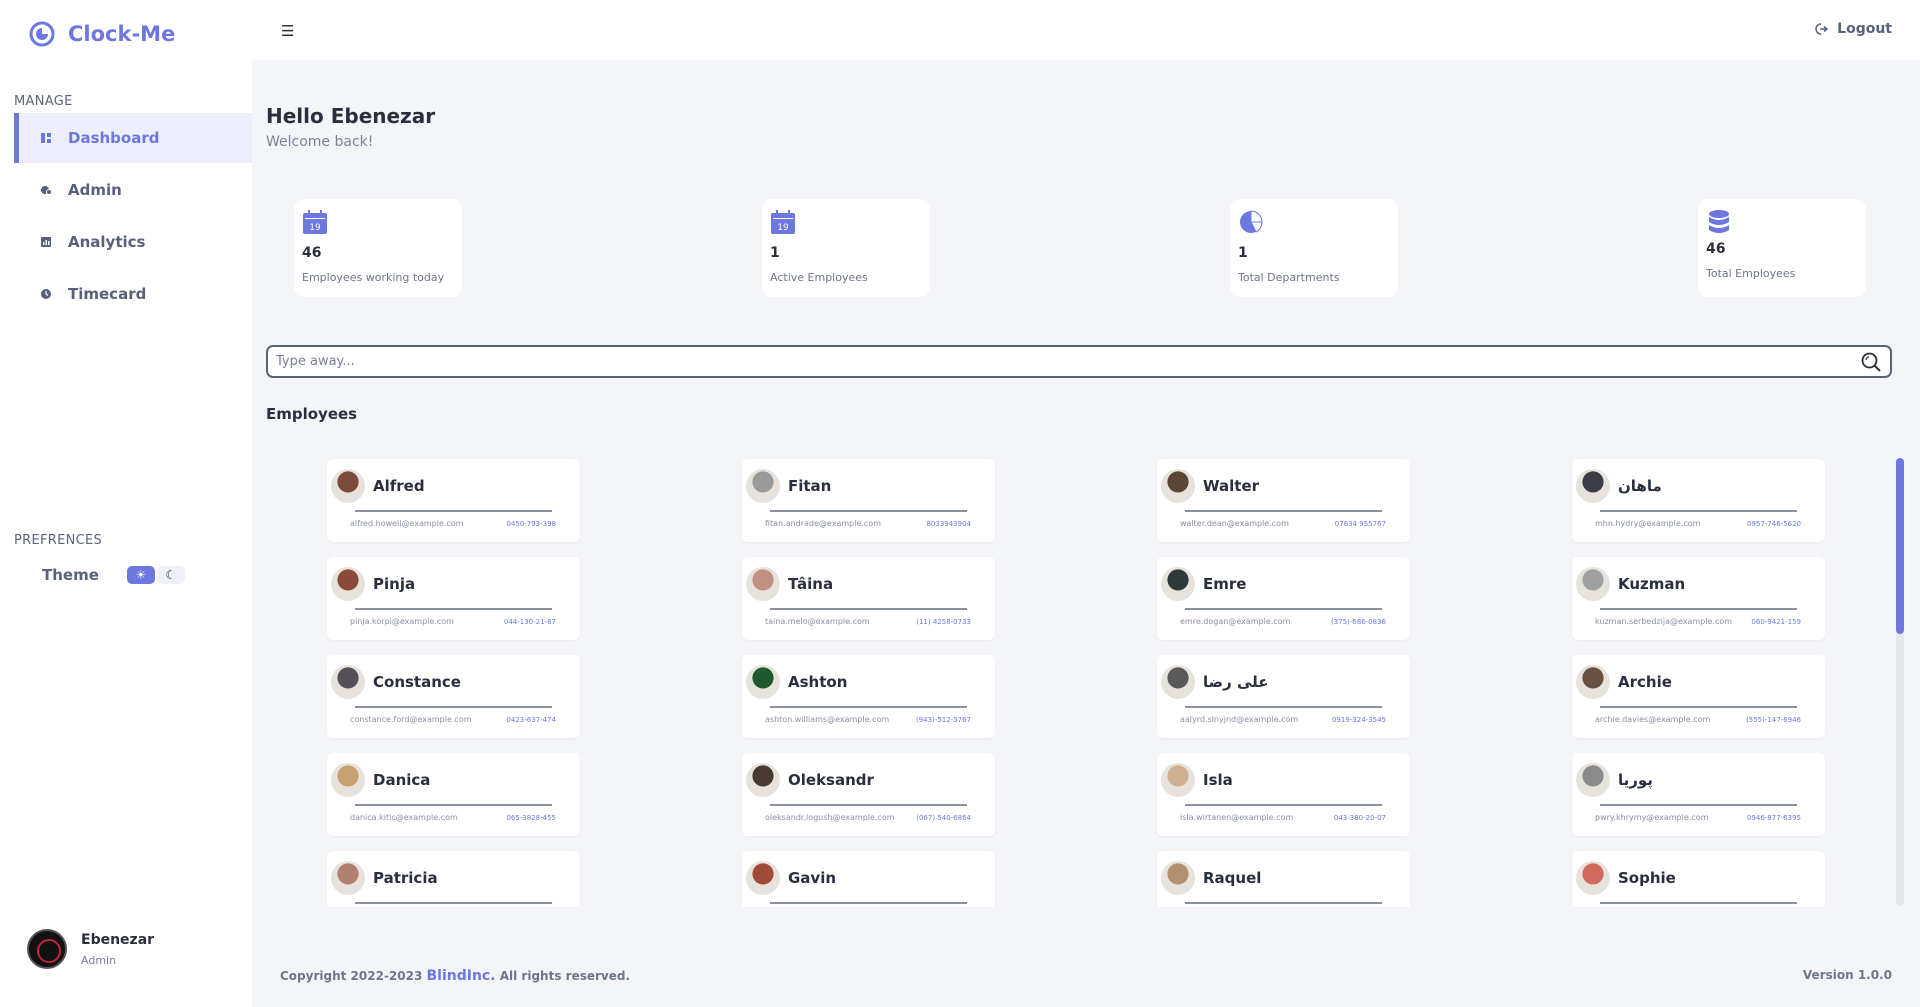 Image resolution: width=1920 pixels, height=1007 pixels. I want to click on employee-card: Emre emre.dogan@example.com (375)-686-0836, so click(1283, 598).